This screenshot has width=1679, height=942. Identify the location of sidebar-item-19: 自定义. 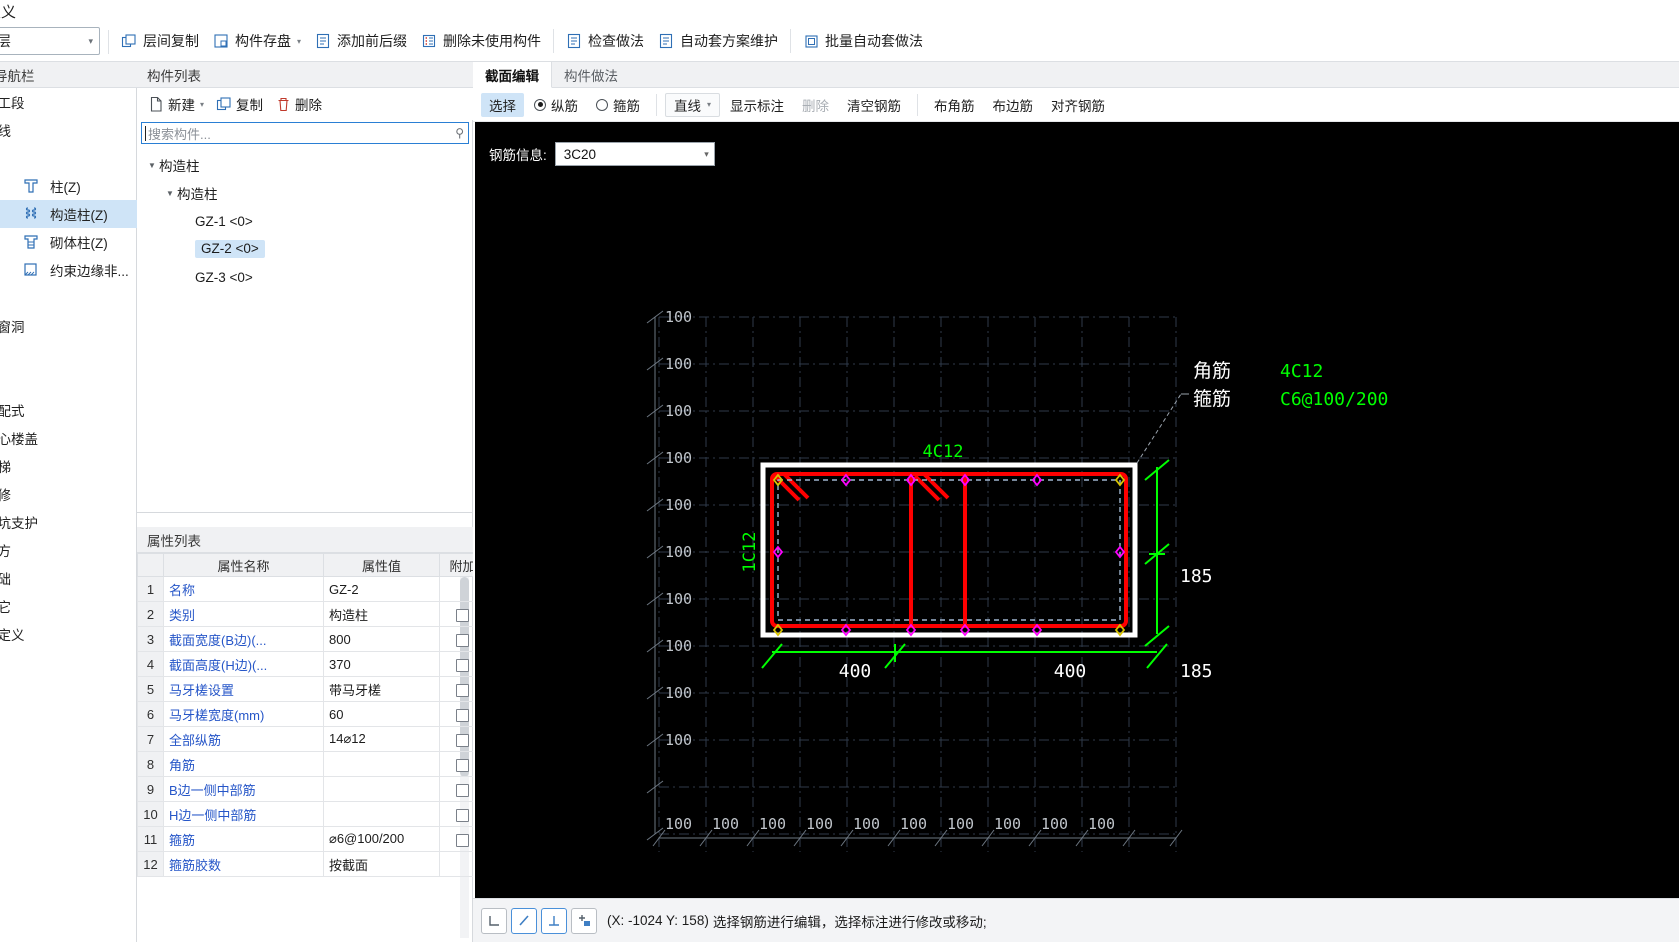
(68, 634).